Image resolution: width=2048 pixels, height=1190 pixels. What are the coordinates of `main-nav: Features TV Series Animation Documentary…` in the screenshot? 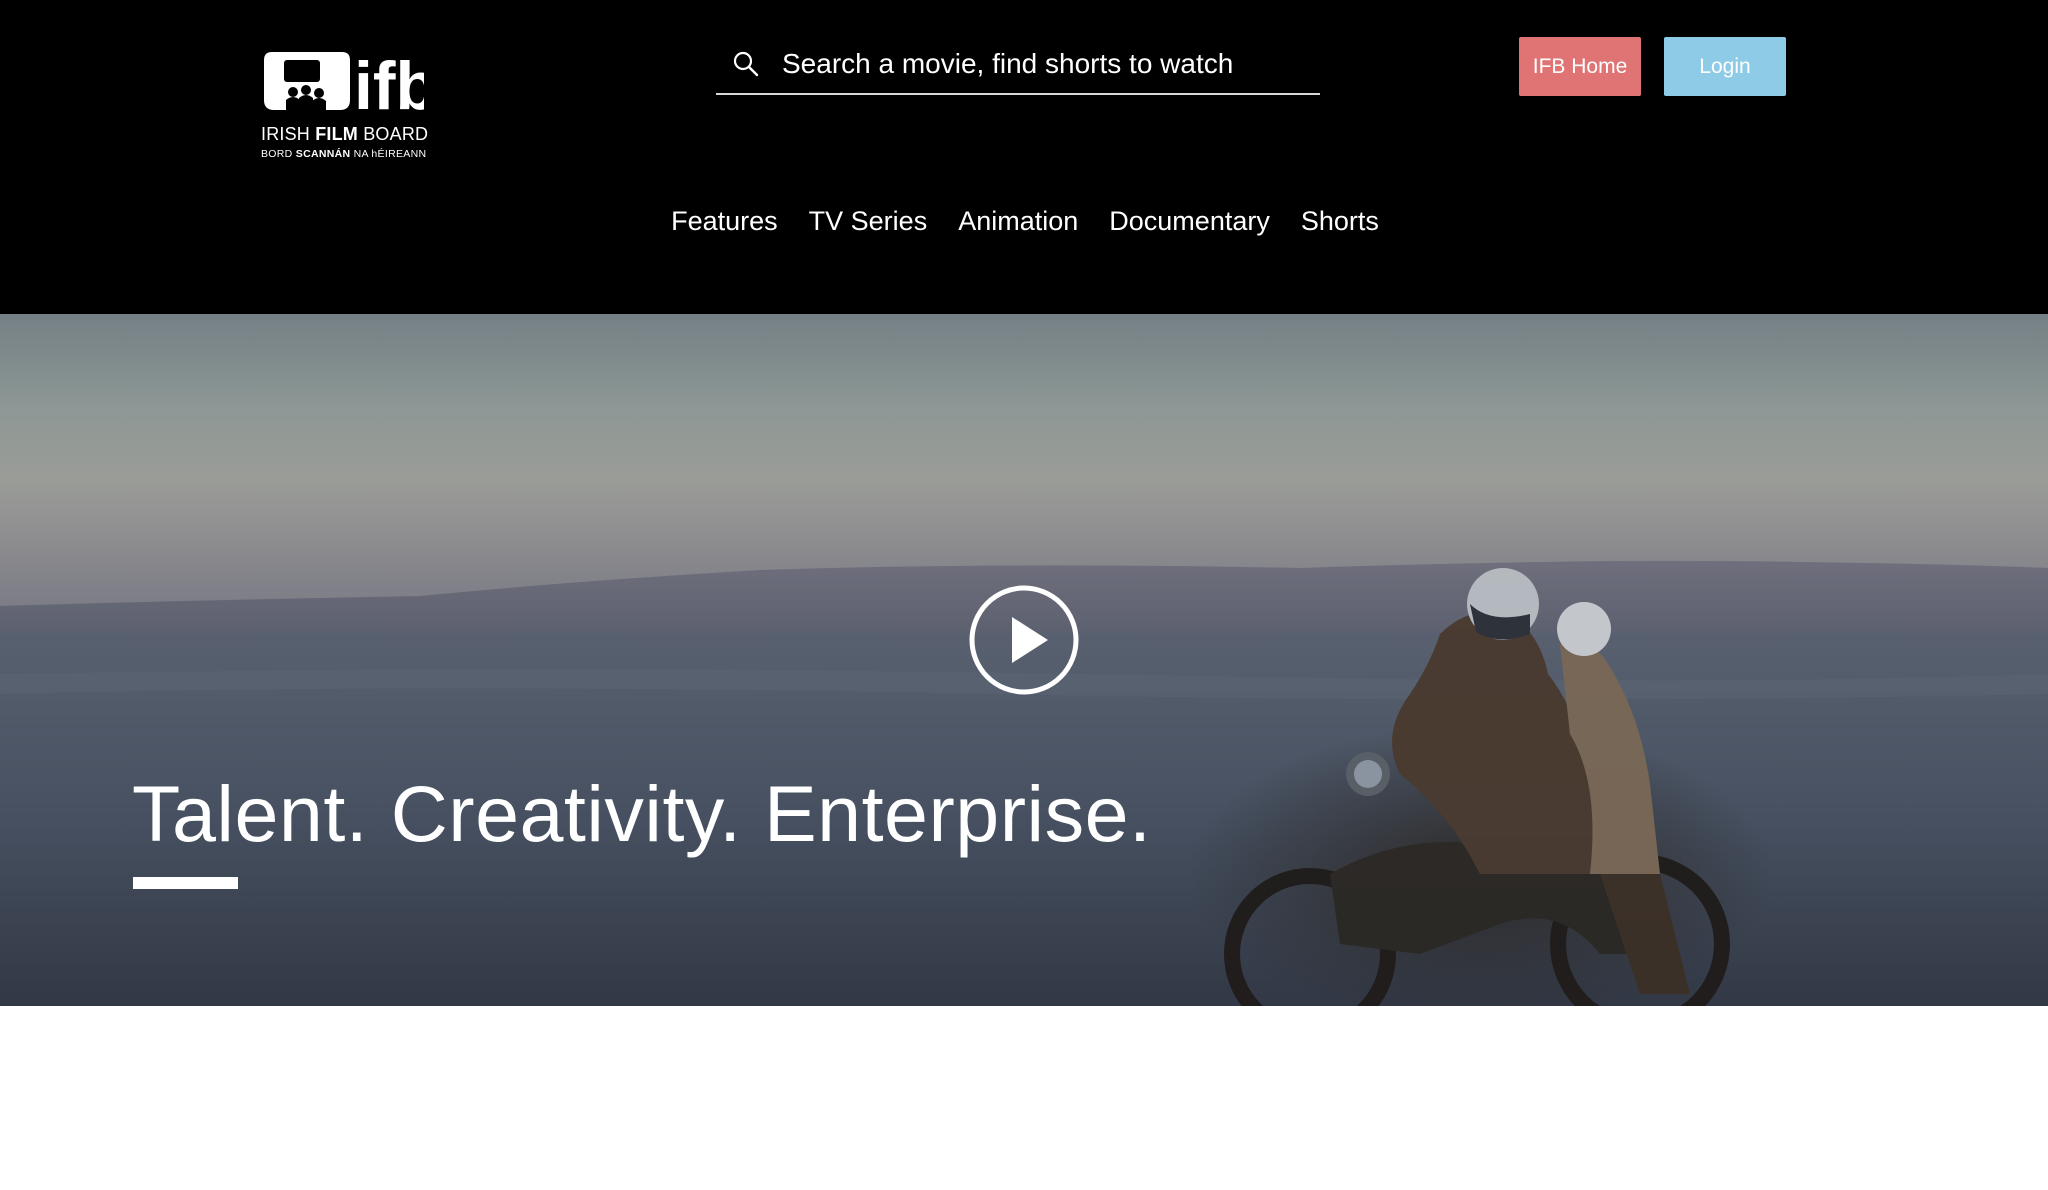 It's located at (1024, 226).